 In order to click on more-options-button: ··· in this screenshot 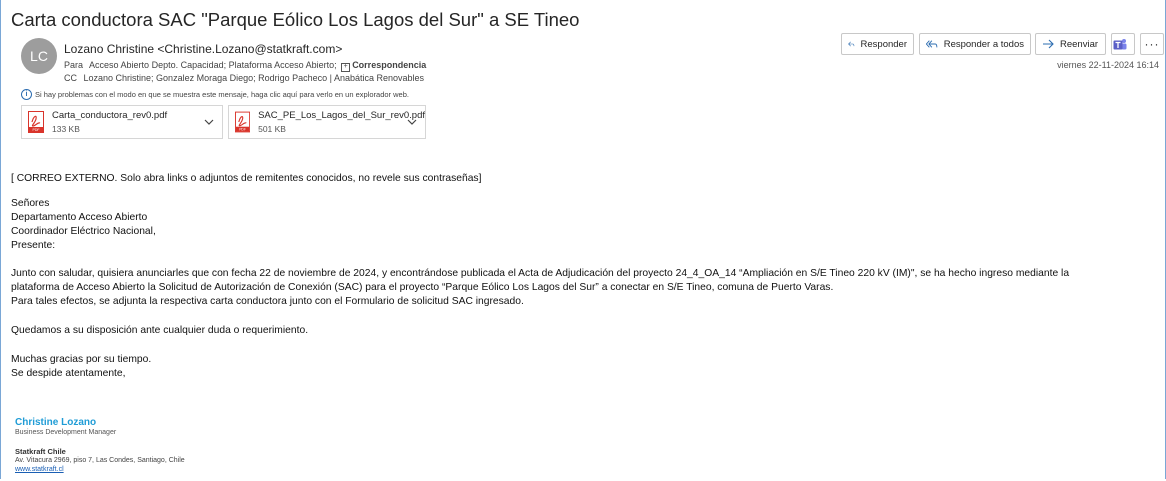, I will do `click(1152, 44)`.